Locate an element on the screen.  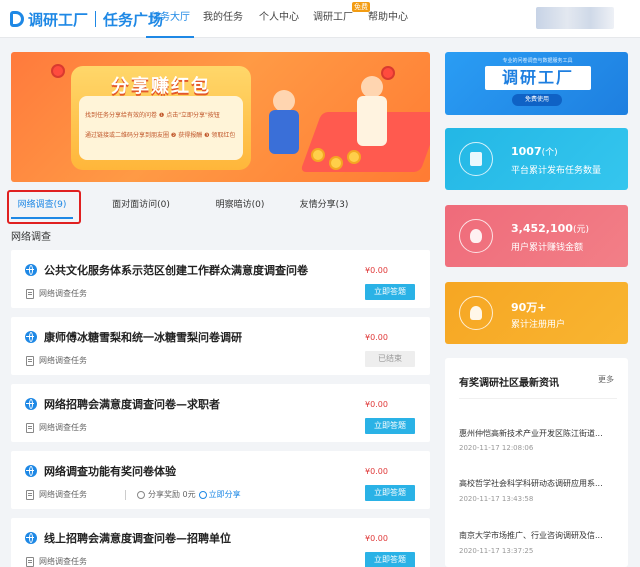
nav-personal-center: 个人中心 is located at coordinates (279, 19).